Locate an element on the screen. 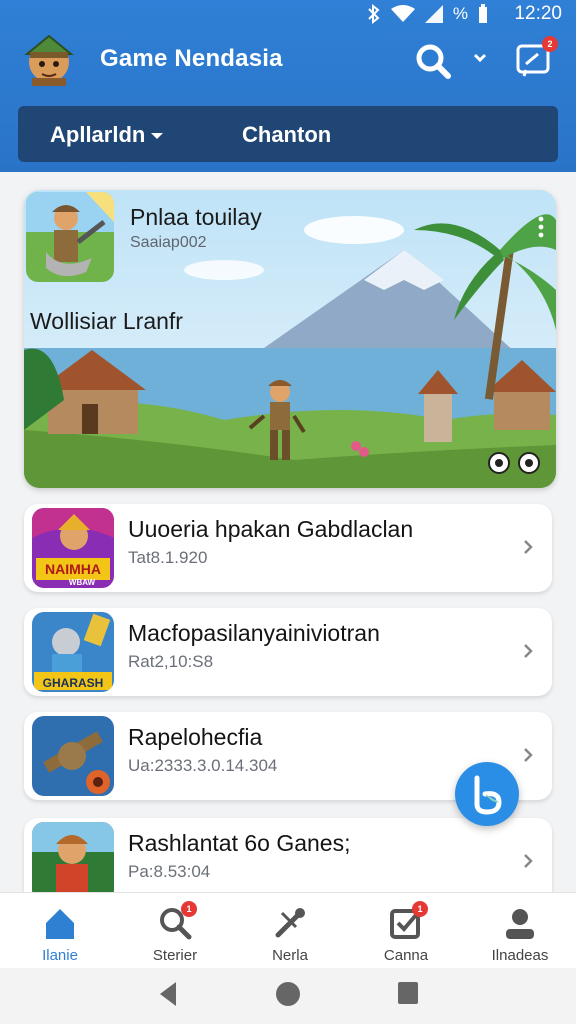 The image size is (576, 1024). nav-label: Ilnadeas is located at coordinates (520, 955).